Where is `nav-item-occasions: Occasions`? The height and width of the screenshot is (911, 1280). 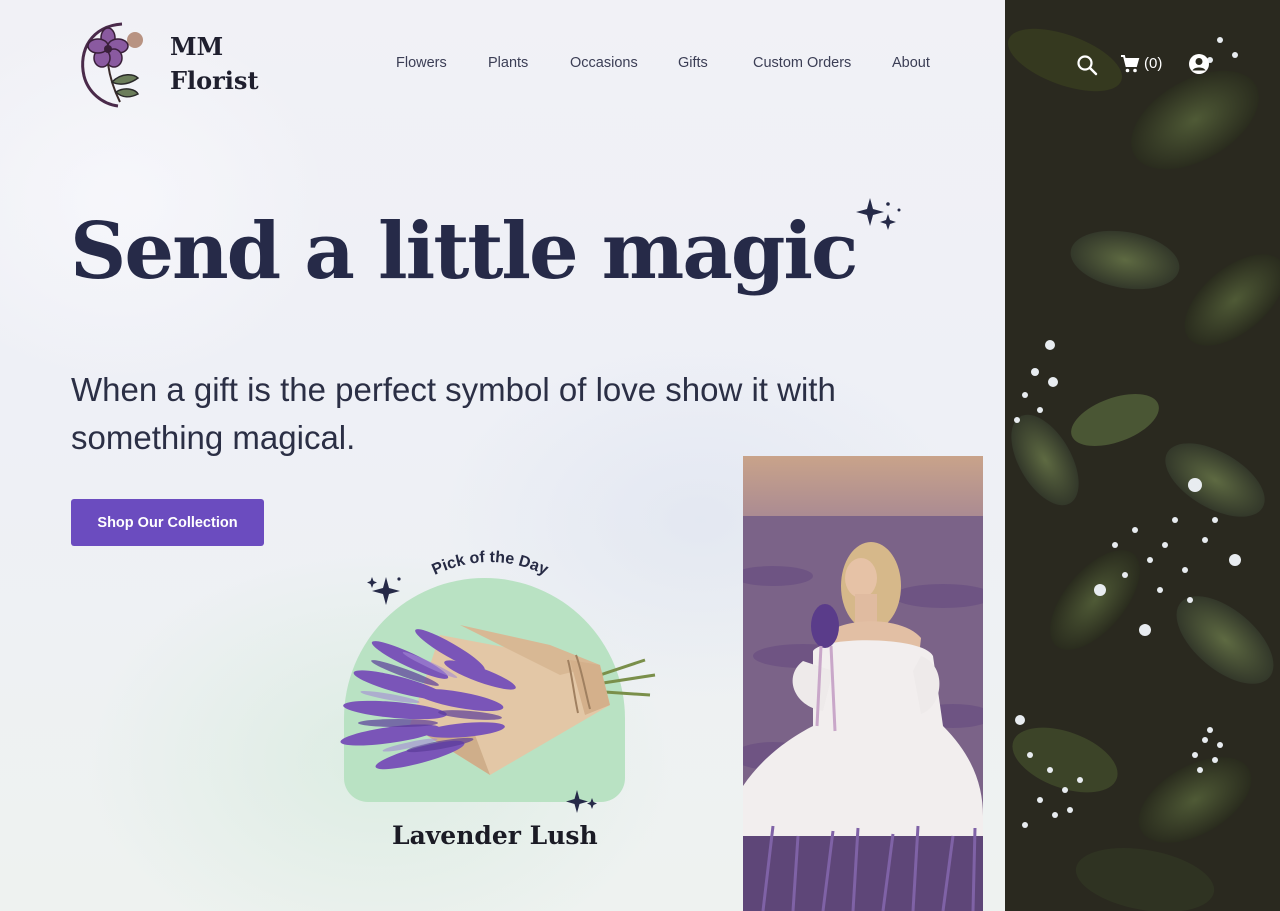 nav-item-occasions: Occasions is located at coordinates (604, 63).